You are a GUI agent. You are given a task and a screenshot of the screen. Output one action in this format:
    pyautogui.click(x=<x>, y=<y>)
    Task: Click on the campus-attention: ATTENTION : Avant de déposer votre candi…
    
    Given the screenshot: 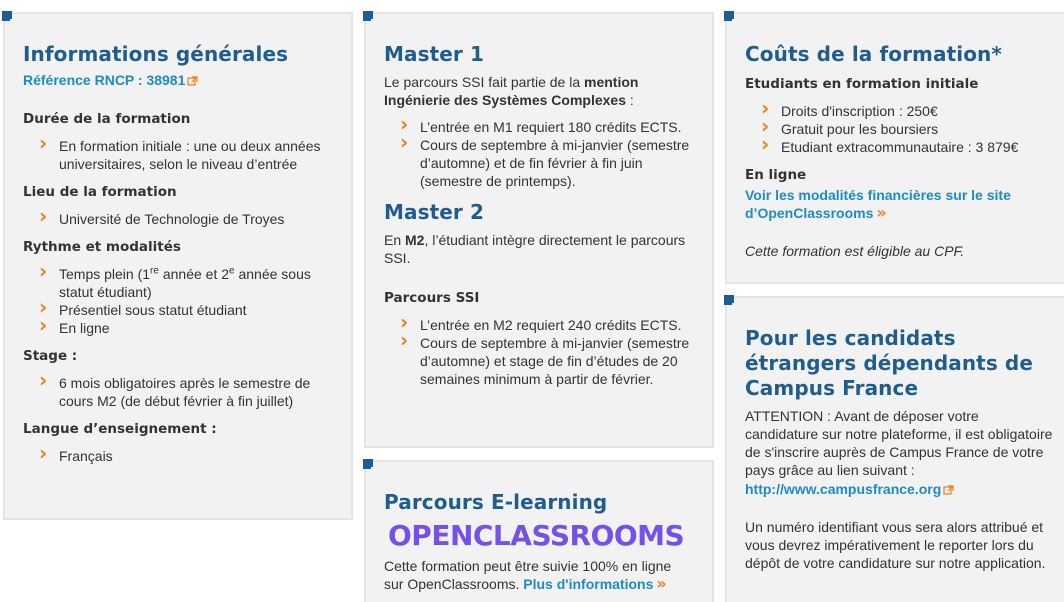 What is the action you would take?
    pyautogui.click(x=899, y=443)
    